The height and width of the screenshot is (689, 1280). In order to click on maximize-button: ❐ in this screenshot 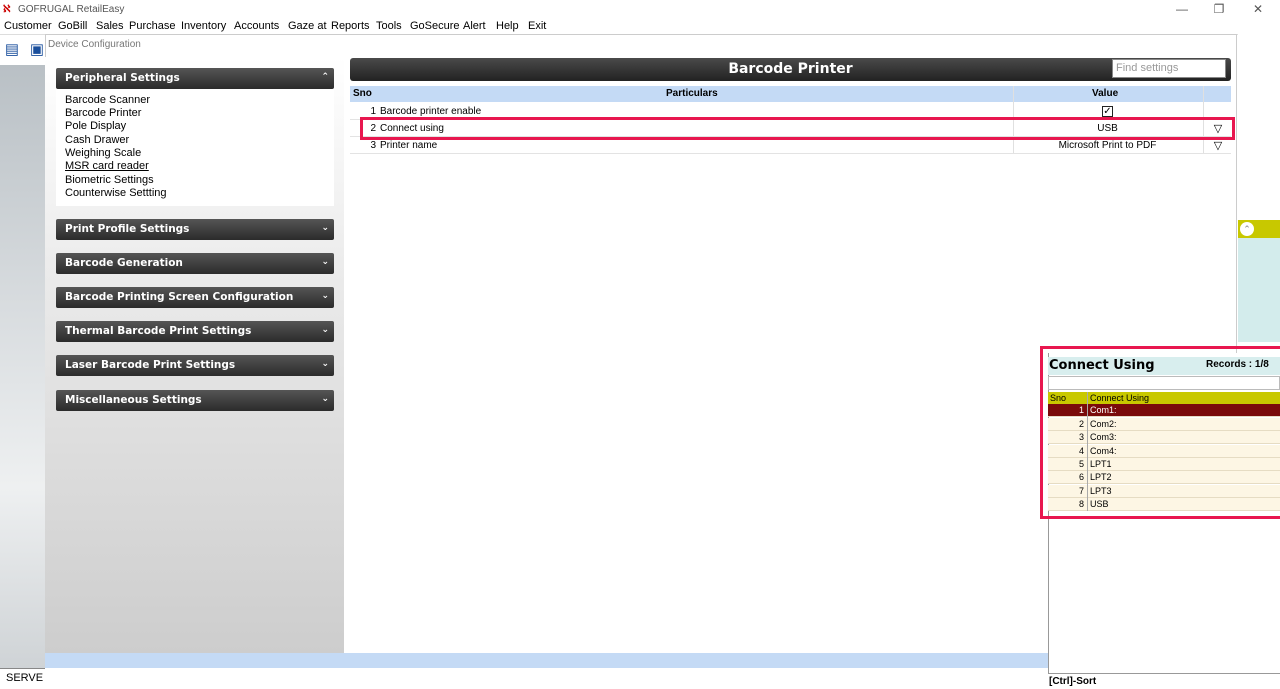, I will do `click(1219, 9)`.